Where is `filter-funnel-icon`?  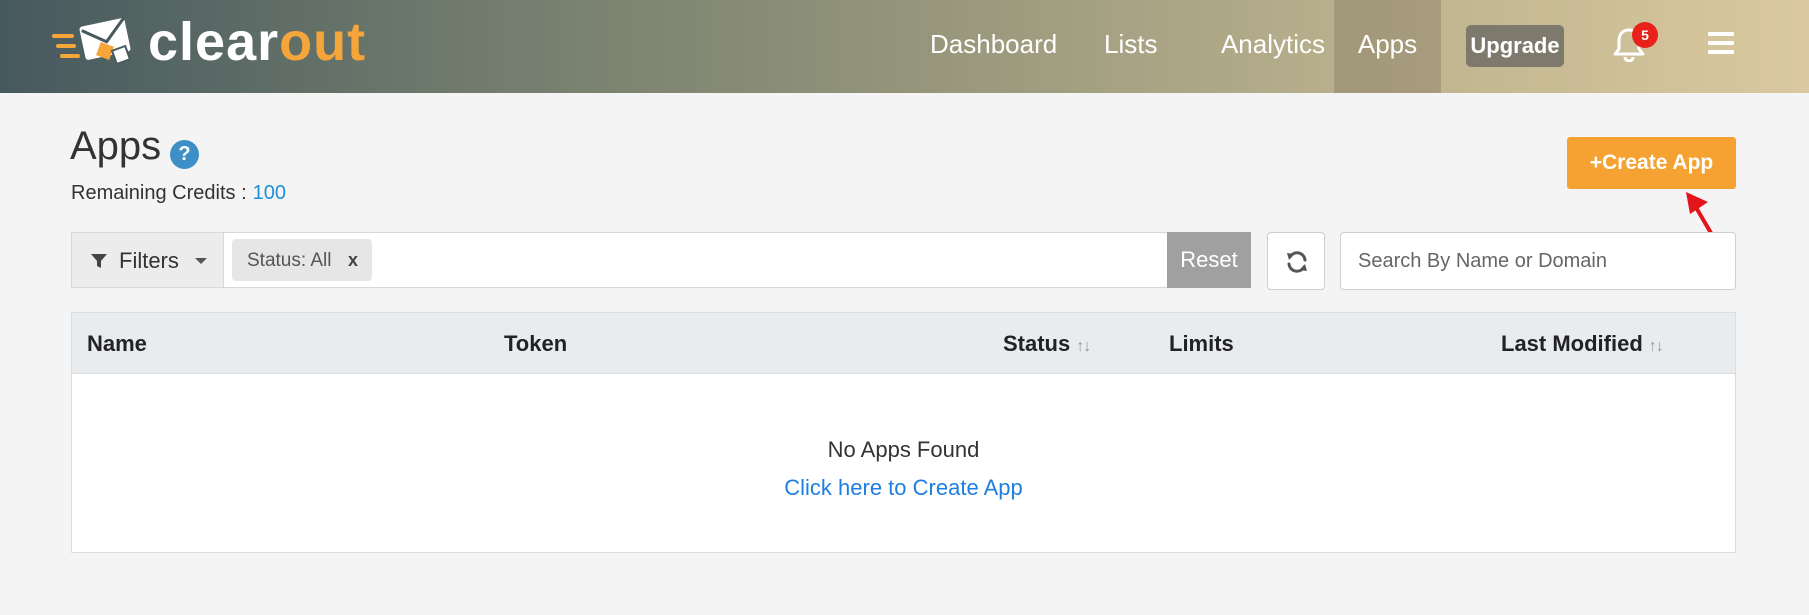 filter-funnel-icon is located at coordinates (99, 261).